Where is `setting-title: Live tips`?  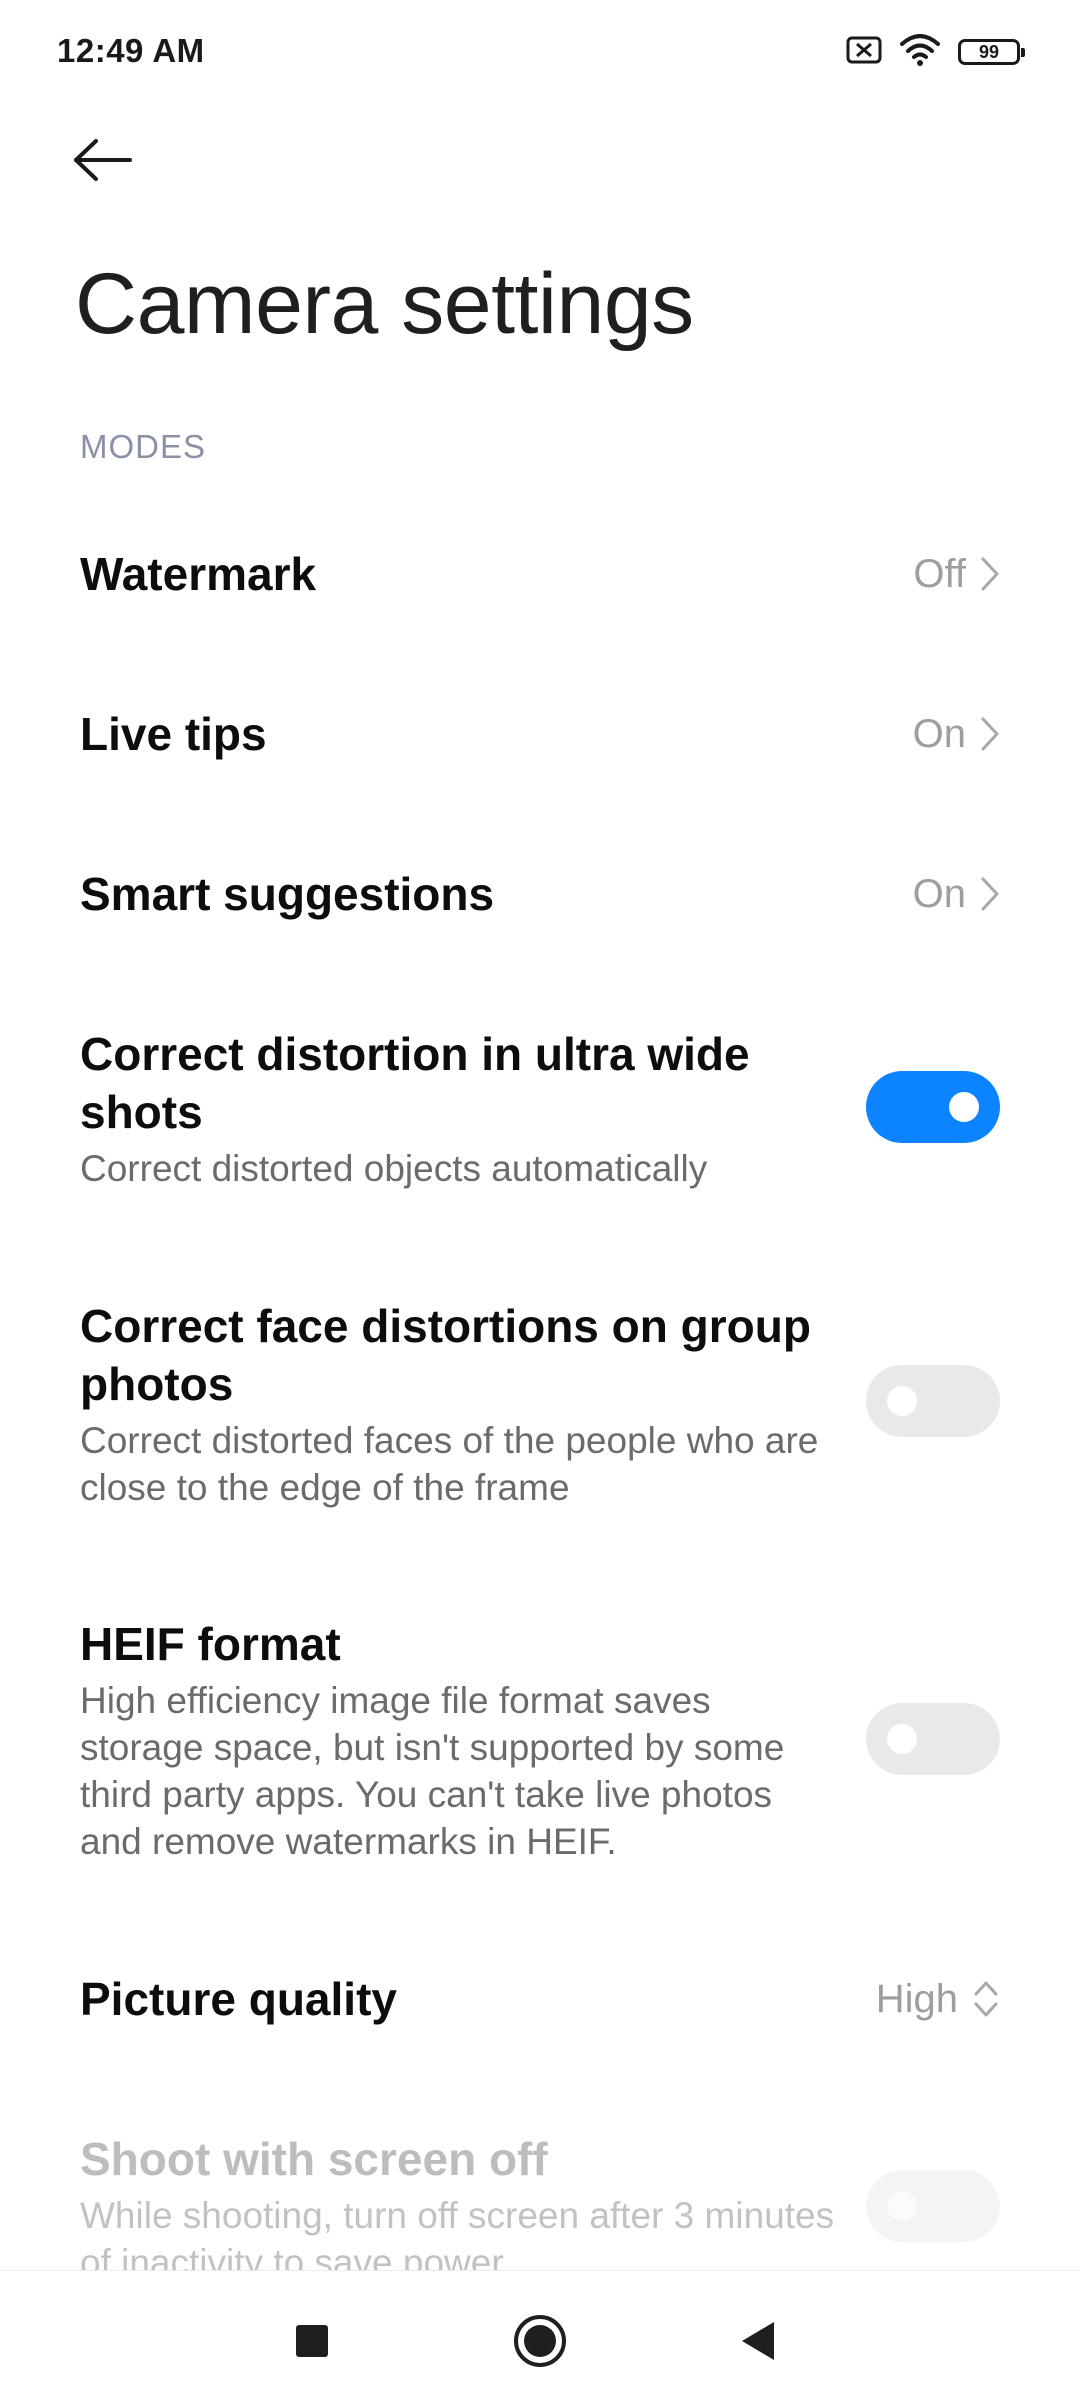
setting-title: Live tips is located at coordinates (173, 734).